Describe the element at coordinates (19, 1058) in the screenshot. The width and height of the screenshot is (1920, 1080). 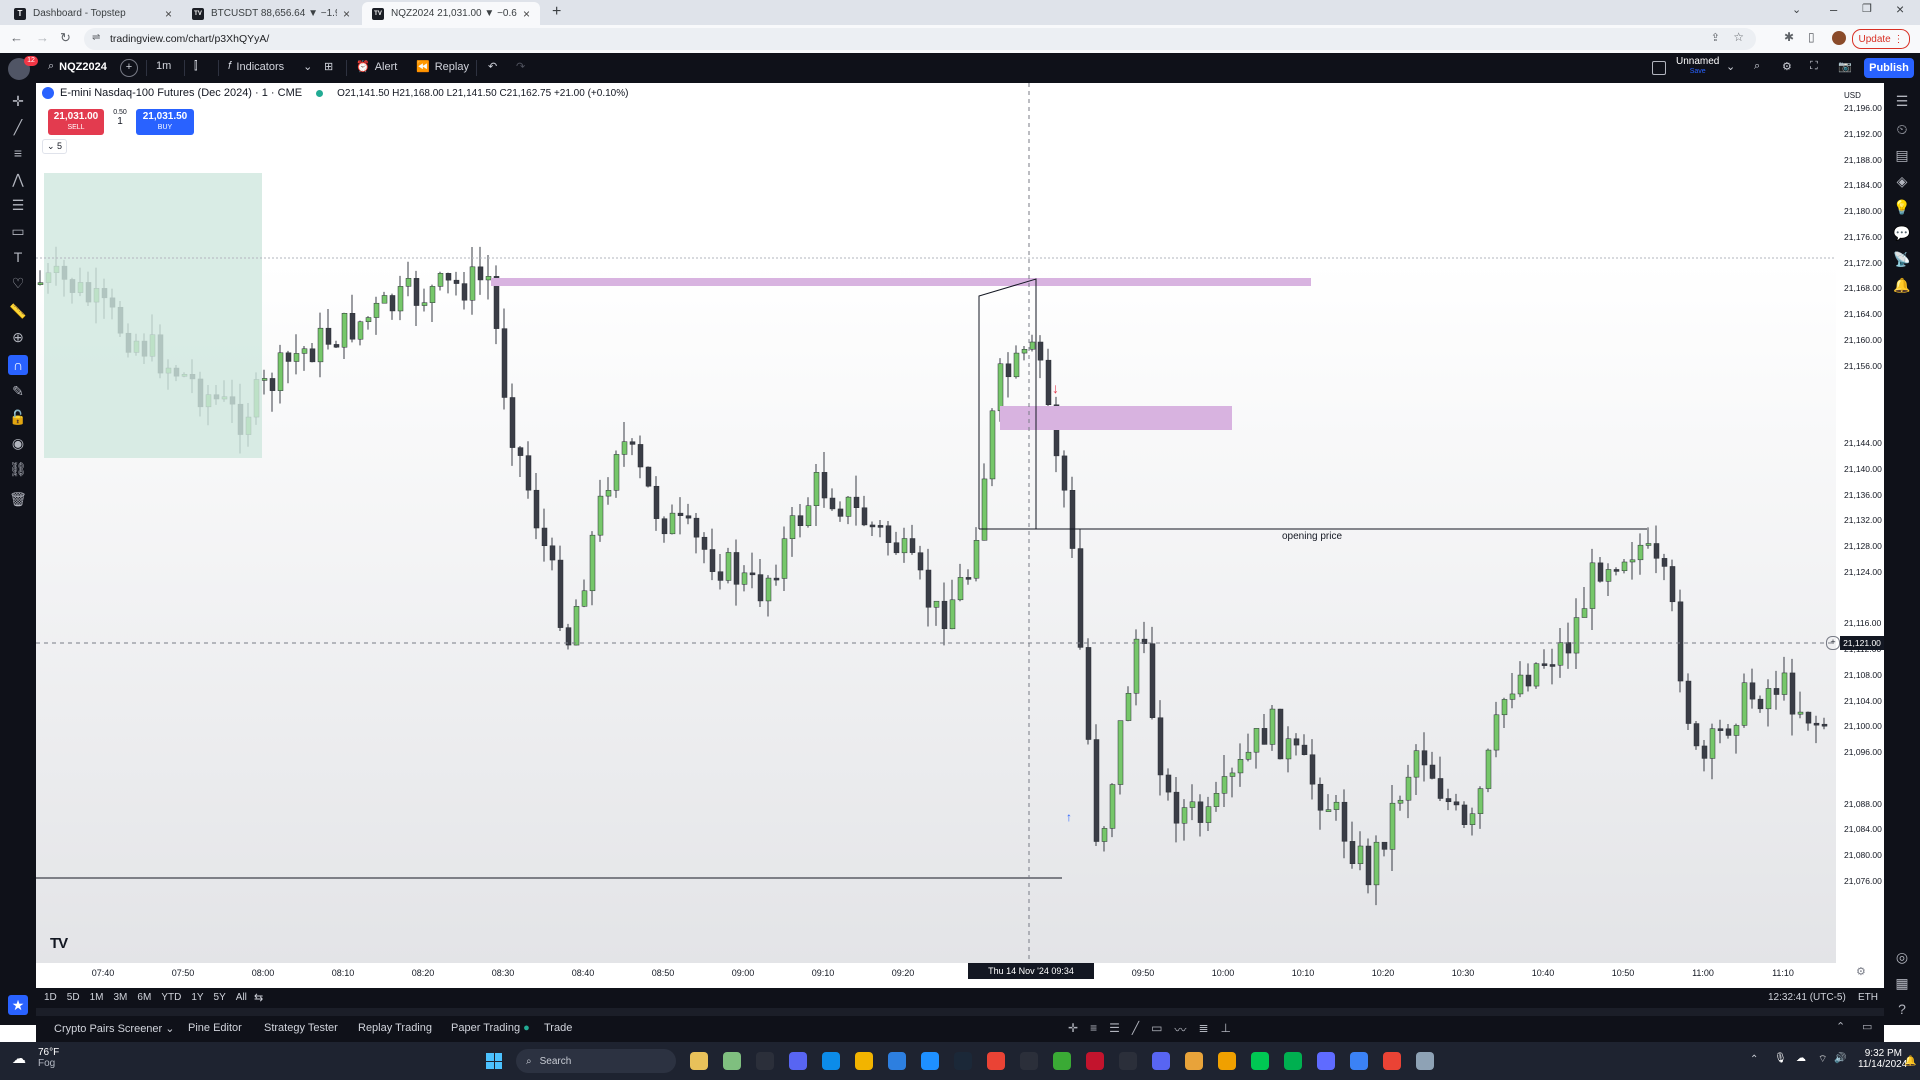
I see `weather-fog-icon: ☁` at that location.